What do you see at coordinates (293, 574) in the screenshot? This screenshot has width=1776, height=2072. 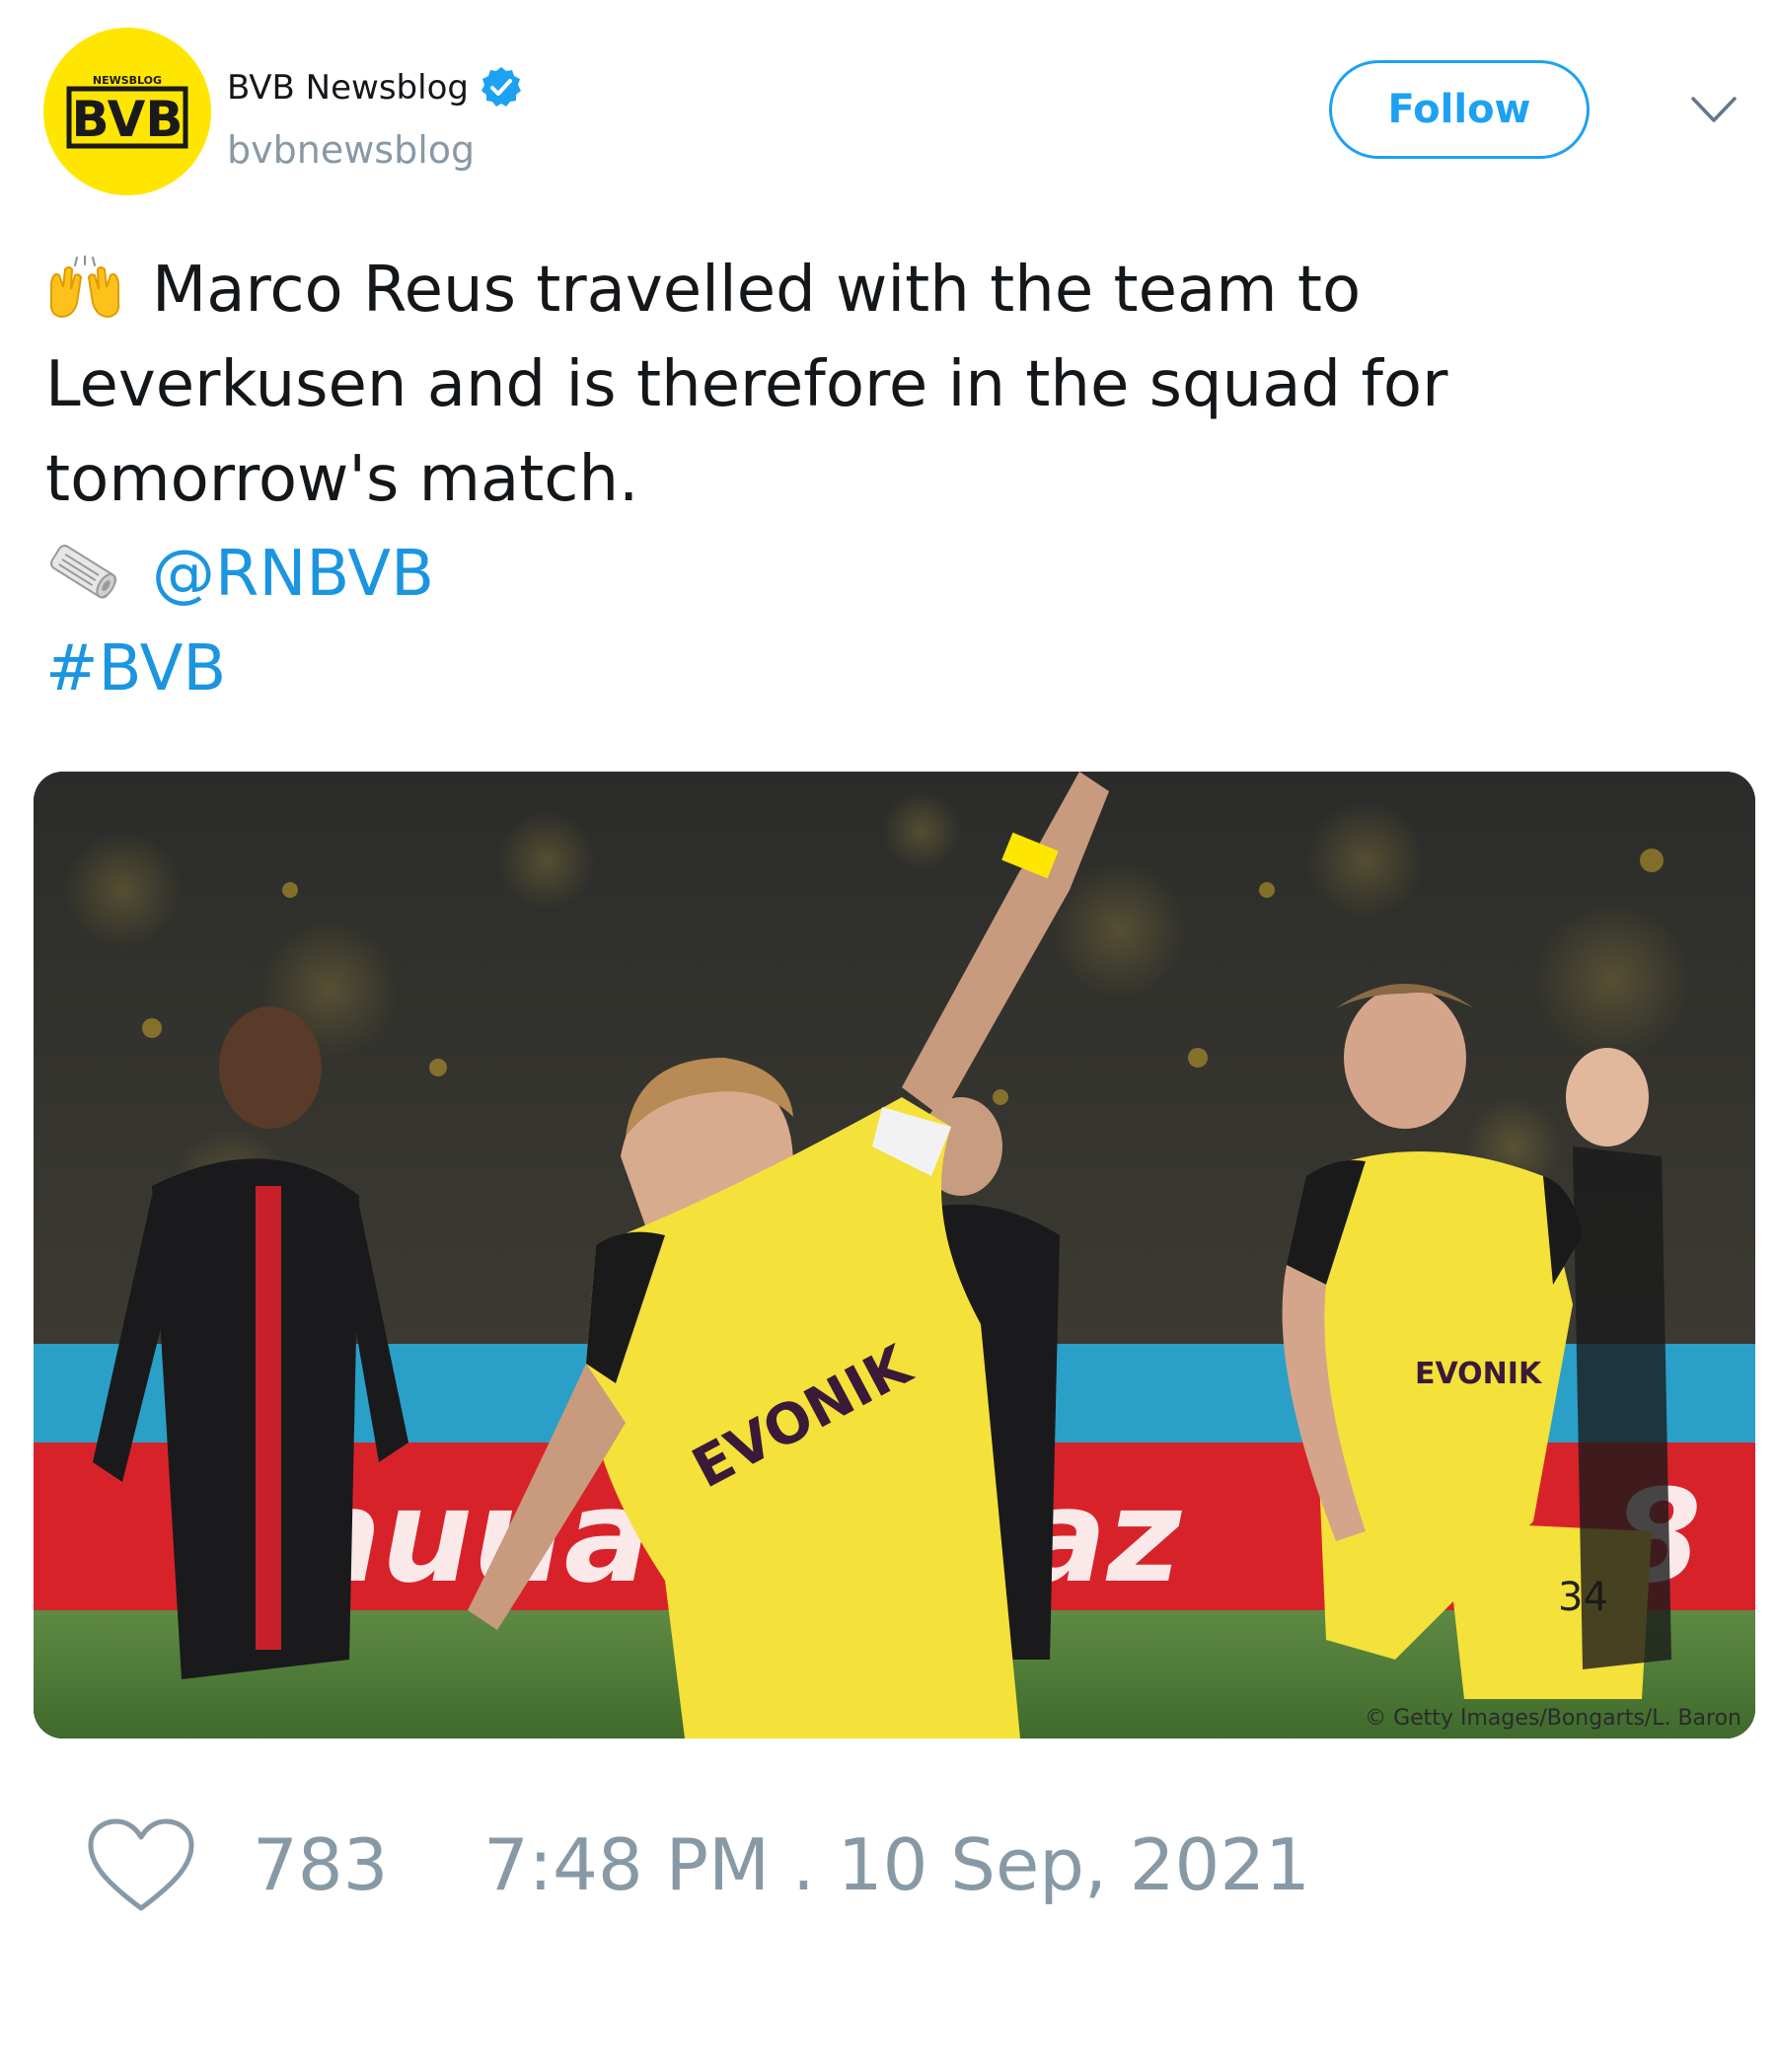 I see `mention-link: @RNBVB` at bounding box center [293, 574].